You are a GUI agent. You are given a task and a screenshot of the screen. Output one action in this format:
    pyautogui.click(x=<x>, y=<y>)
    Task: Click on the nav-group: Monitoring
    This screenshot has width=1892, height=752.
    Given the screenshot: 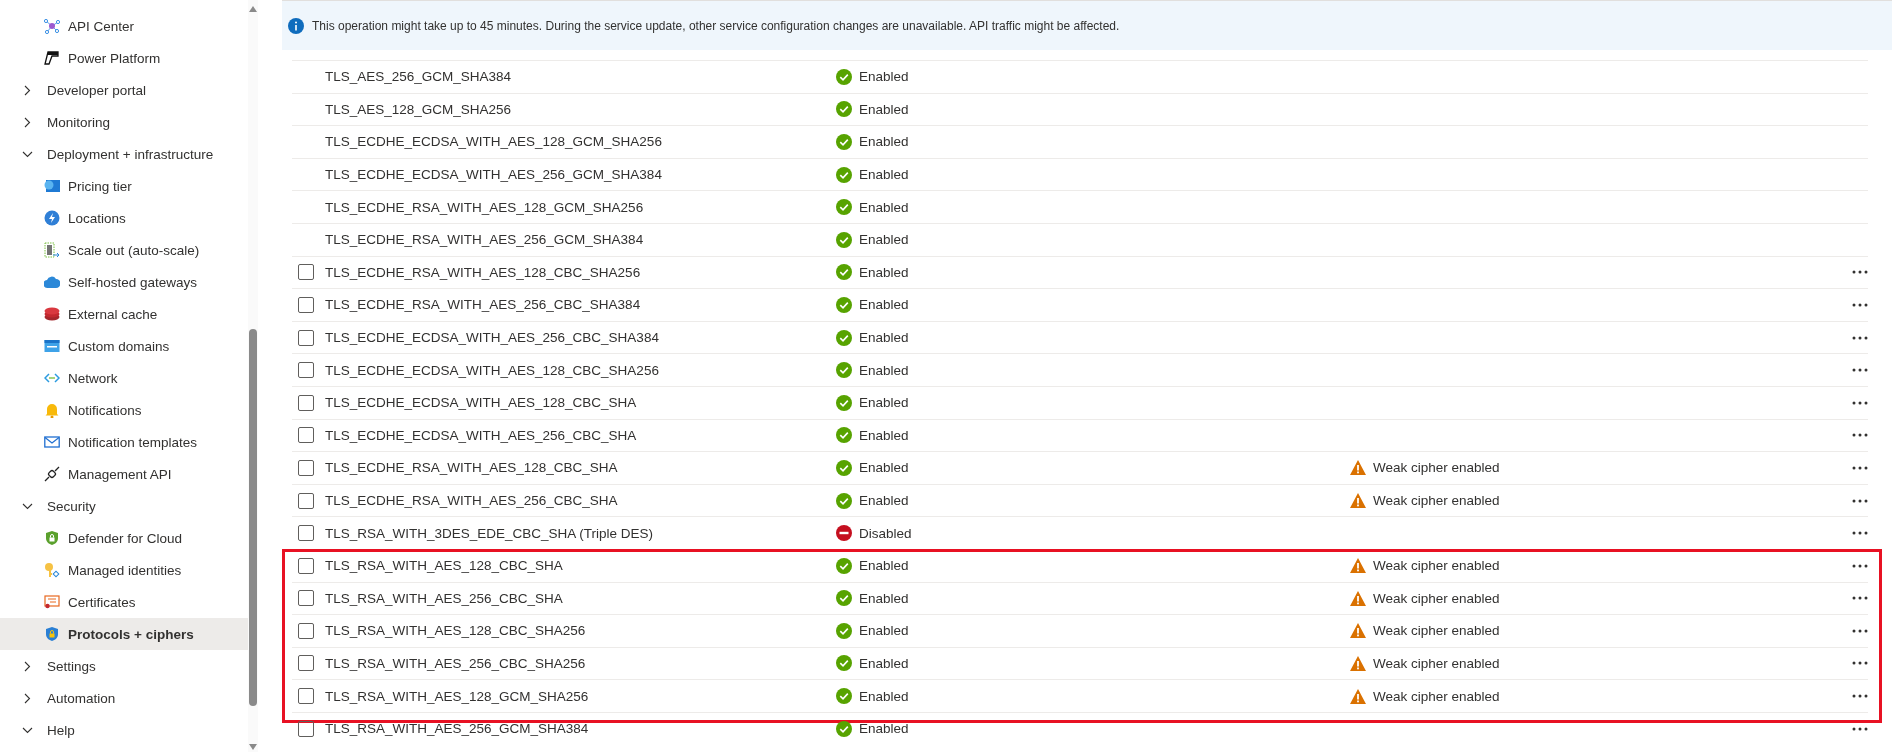 What is the action you would take?
    pyautogui.click(x=124, y=122)
    